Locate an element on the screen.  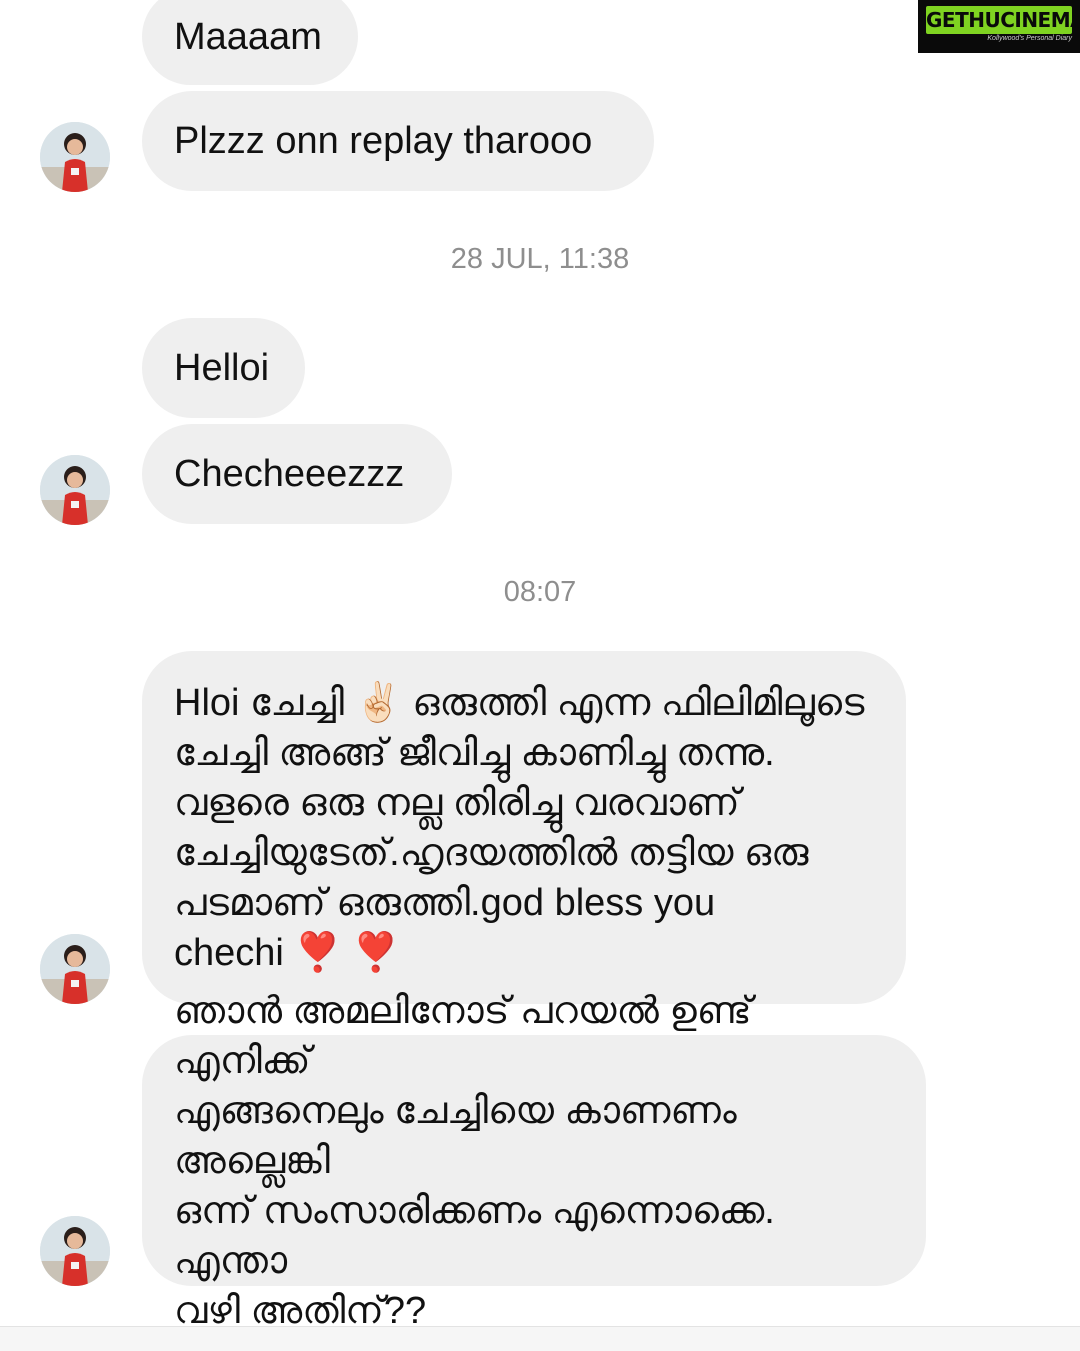
timestamp: 08:07 is located at coordinates (540, 592).